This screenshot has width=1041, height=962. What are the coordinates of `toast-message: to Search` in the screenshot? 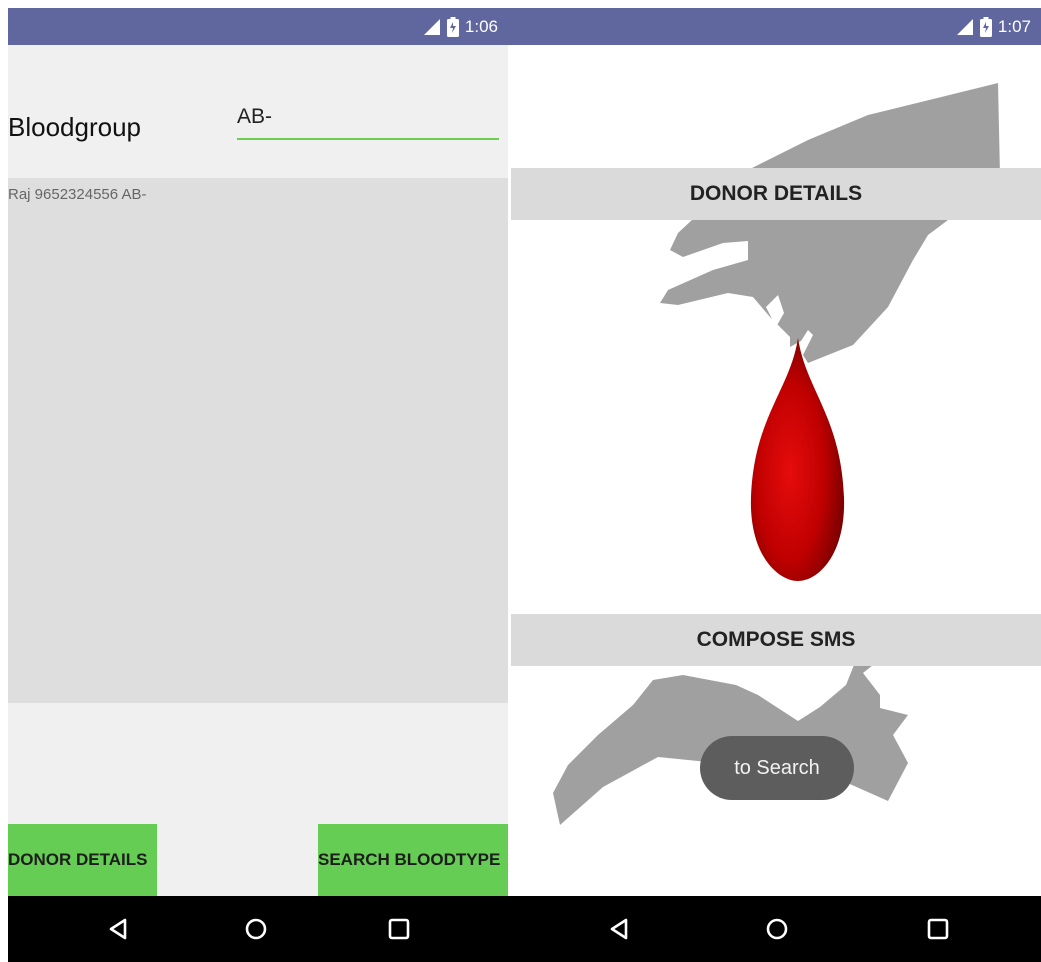 It's located at (777, 768).